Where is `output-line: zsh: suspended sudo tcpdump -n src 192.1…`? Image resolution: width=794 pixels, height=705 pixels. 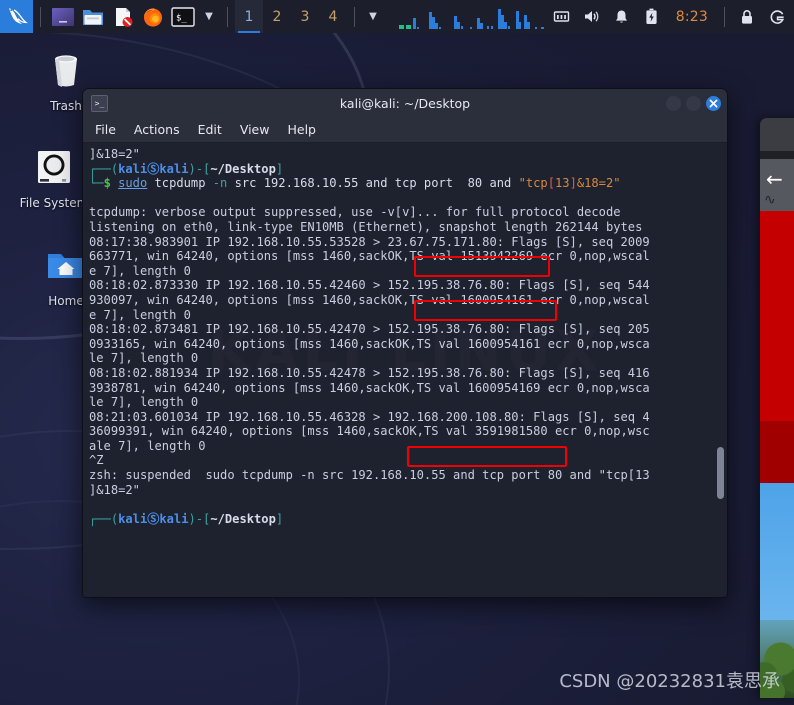 output-line: zsh: suspended sudo tcpdump -n src 192.1… is located at coordinates (369, 475).